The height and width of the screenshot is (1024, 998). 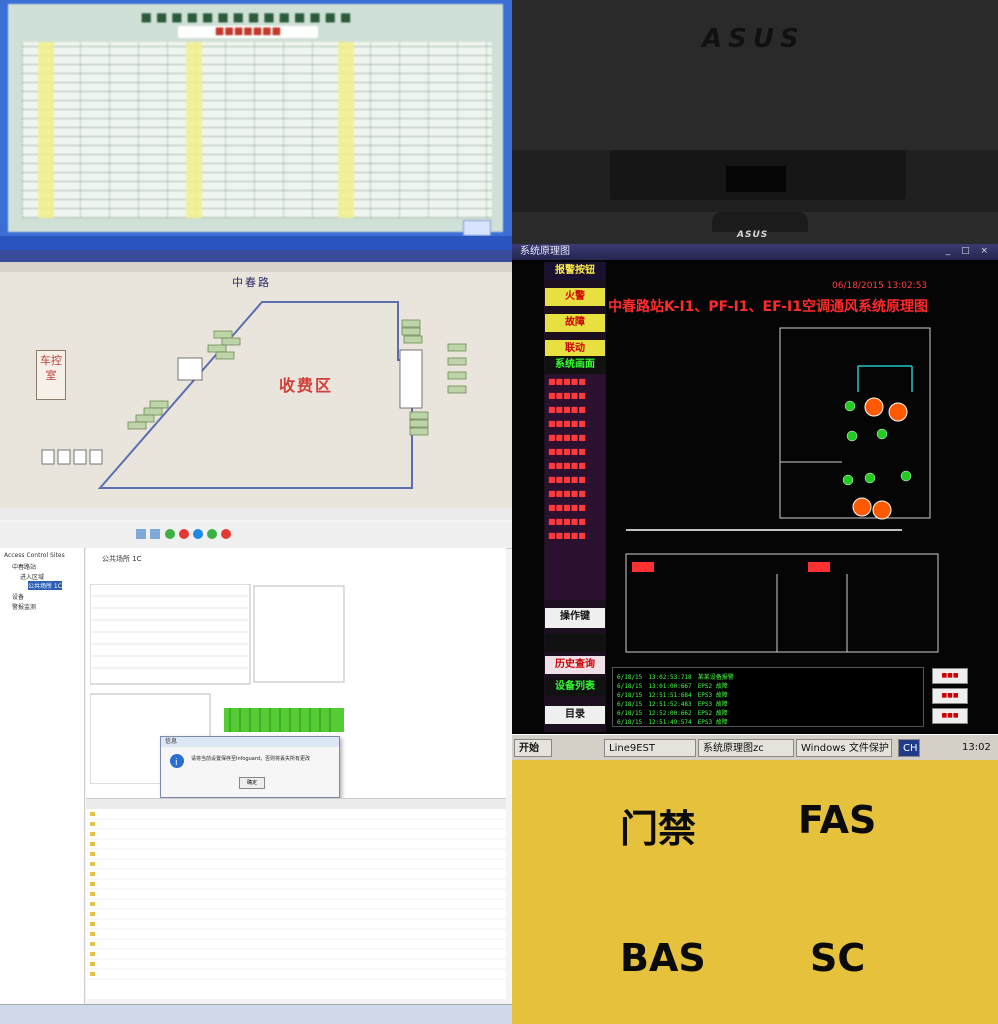 I want to click on start-button: 开始, so click(x=533, y=748).